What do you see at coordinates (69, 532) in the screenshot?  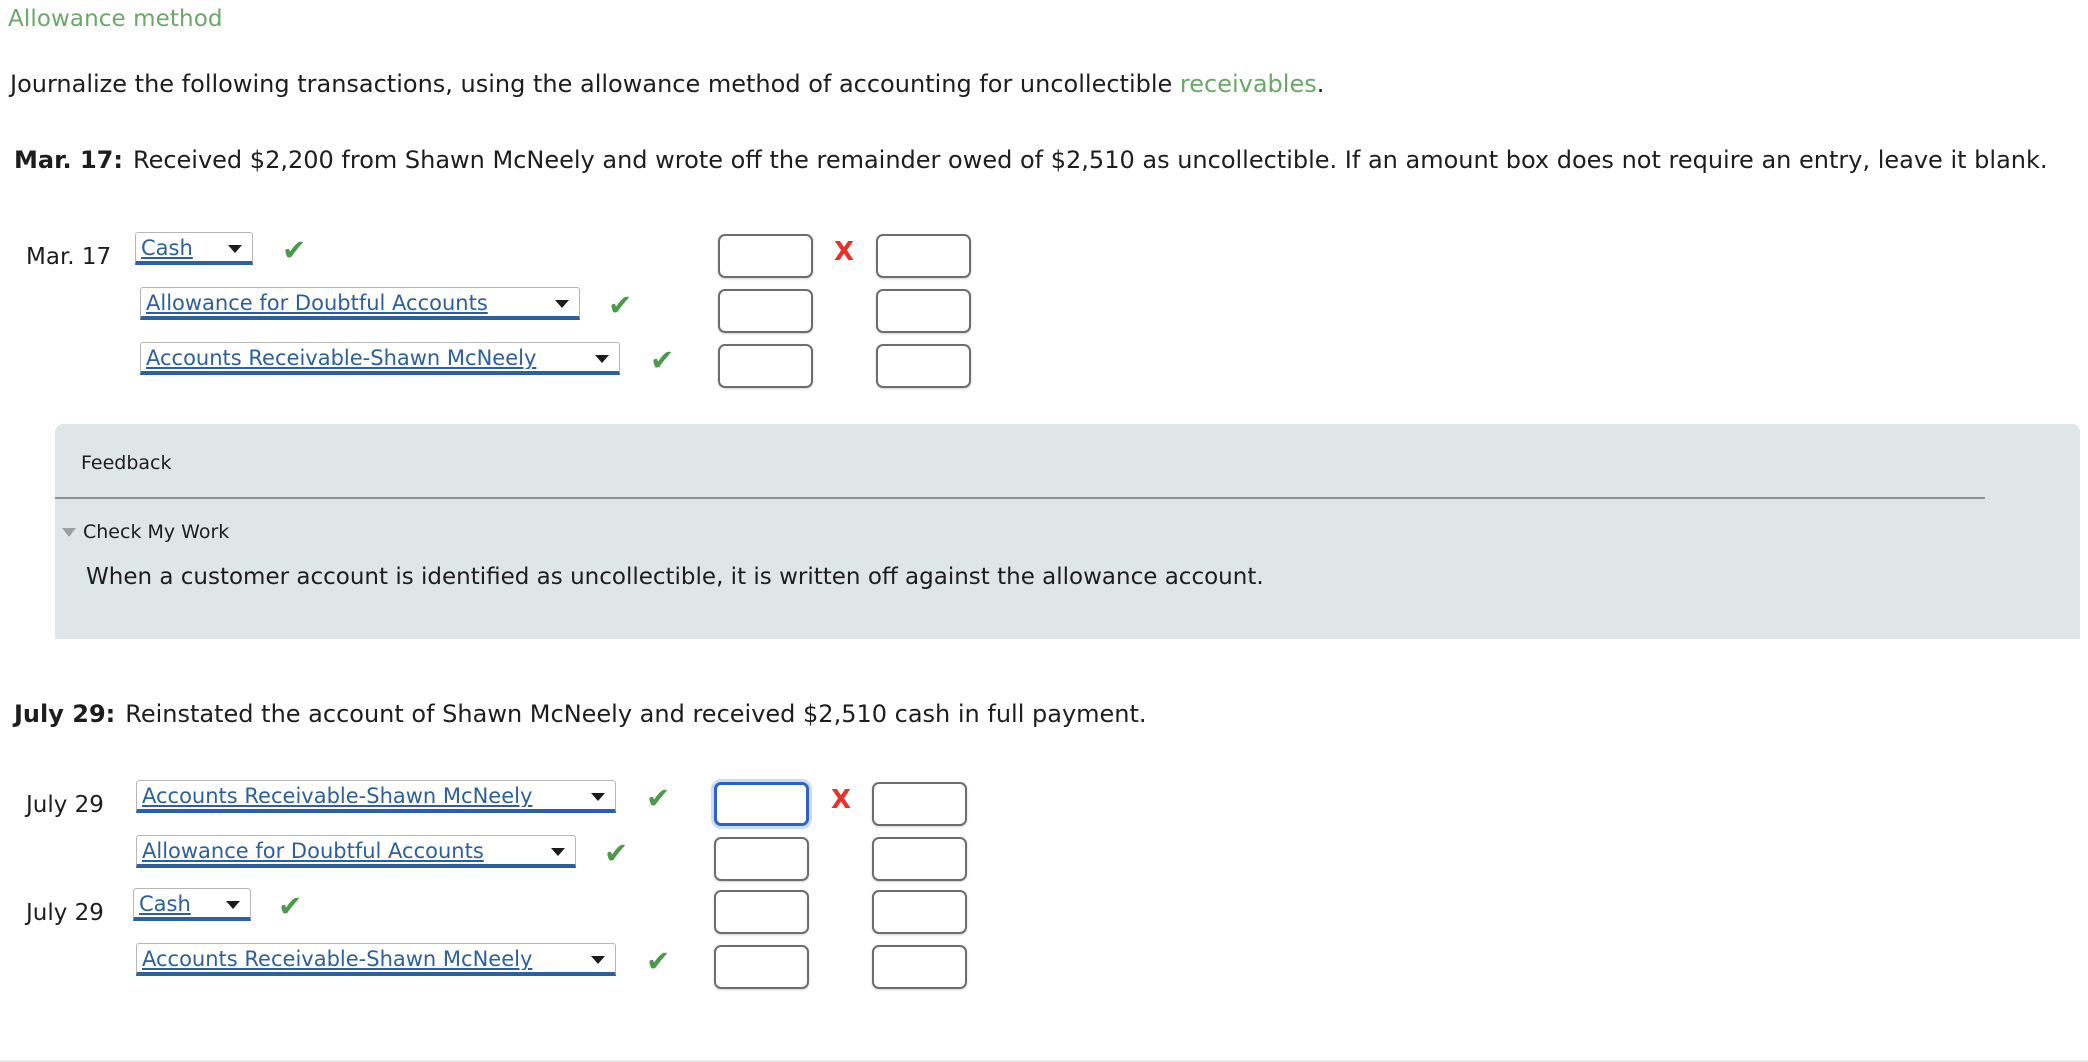 I see `triangle-down-icon` at bounding box center [69, 532].